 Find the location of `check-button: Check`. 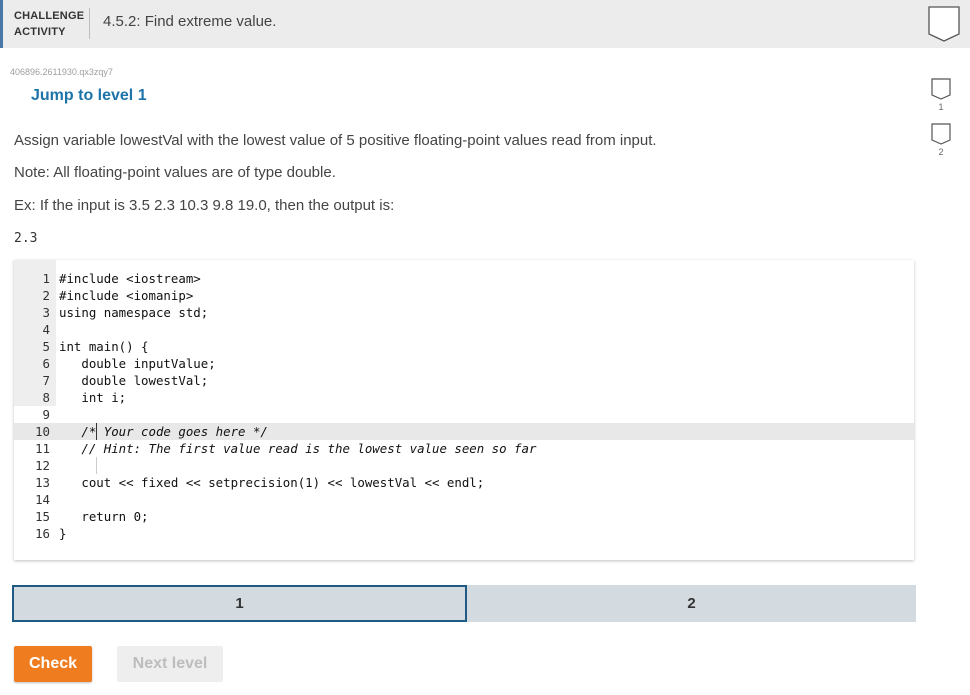

check-button: Check is located at coordinates (53, 664).